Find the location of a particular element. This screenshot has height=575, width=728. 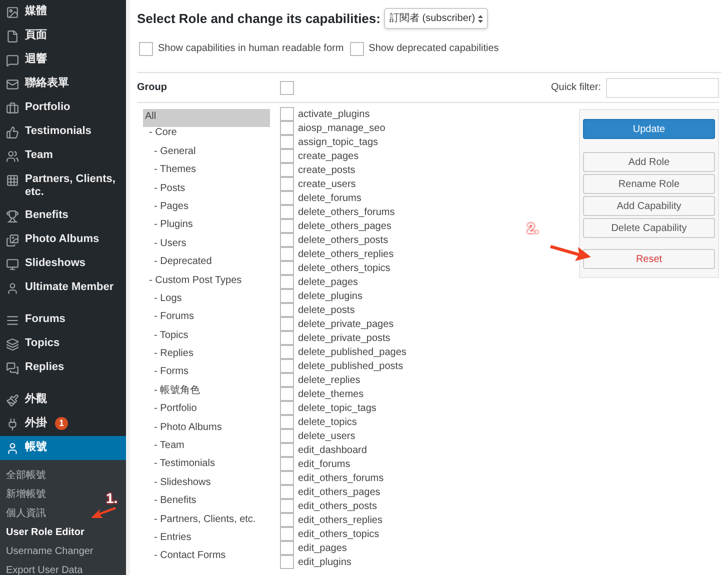

group-item: - Entries is located at coordinates (206, 539).